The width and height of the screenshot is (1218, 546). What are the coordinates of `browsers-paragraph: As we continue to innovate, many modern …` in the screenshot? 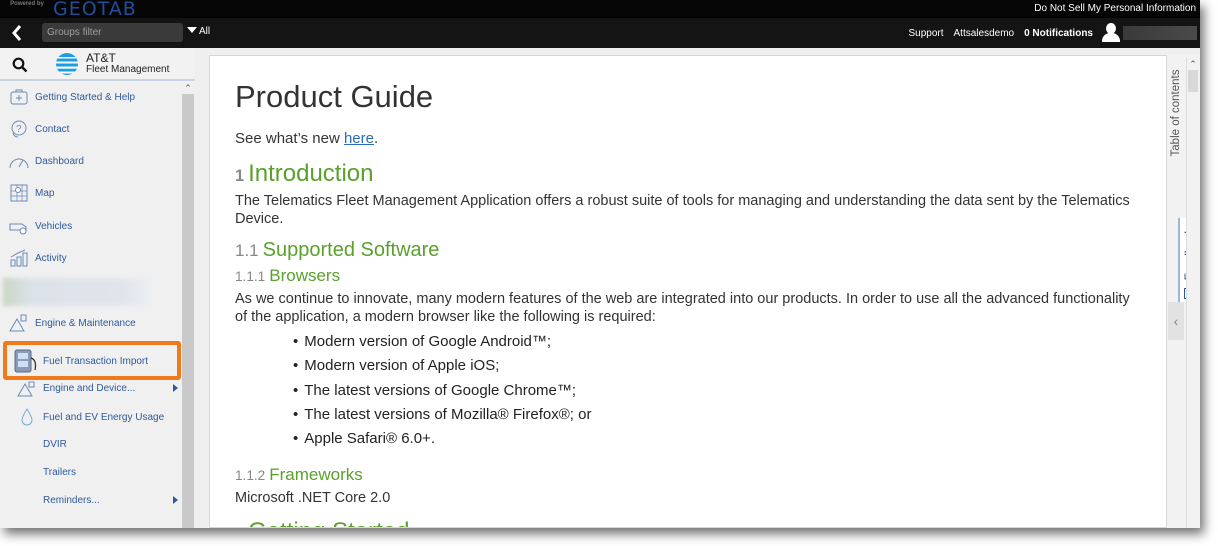 It's located at (682, 308).